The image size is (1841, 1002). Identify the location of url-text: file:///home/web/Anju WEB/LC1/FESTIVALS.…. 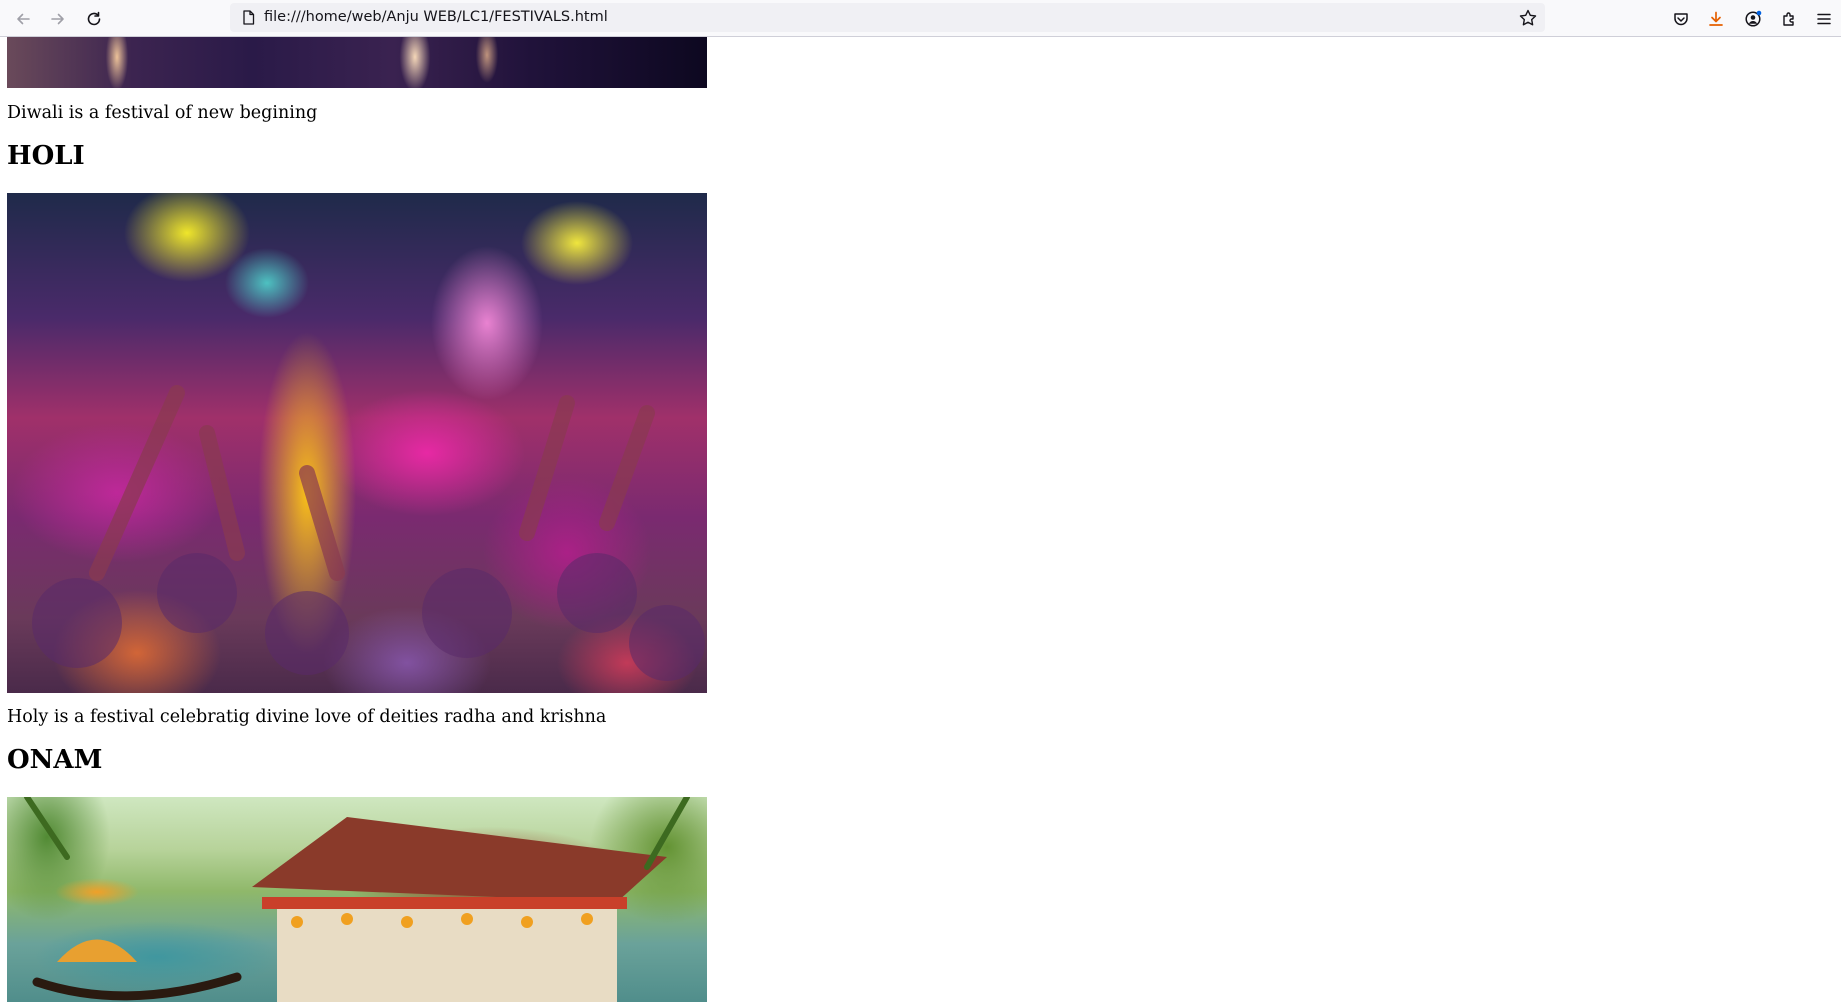
(436, 17).